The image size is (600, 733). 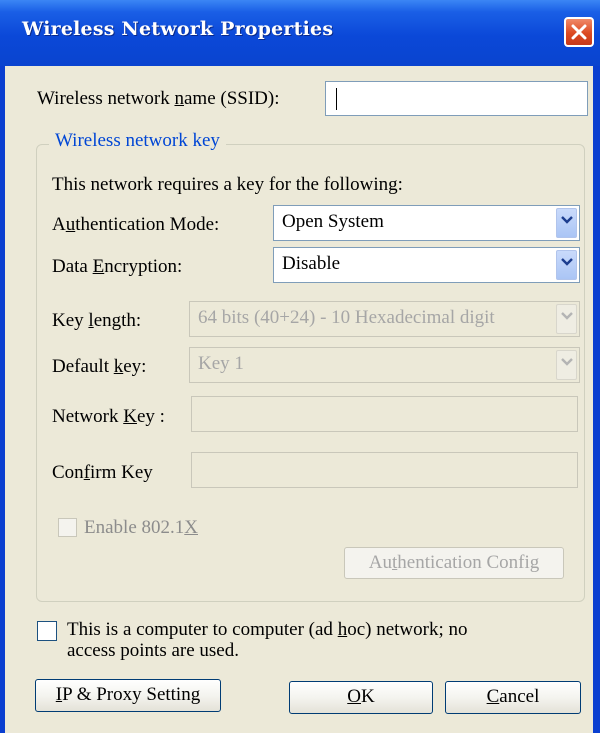 What do you see at coordinates (346, 317) in the screenshot?
I see `key-length-value: 64 bits (40+24) - 10 Hexadecimal digit` at bounding box center [346, 317].